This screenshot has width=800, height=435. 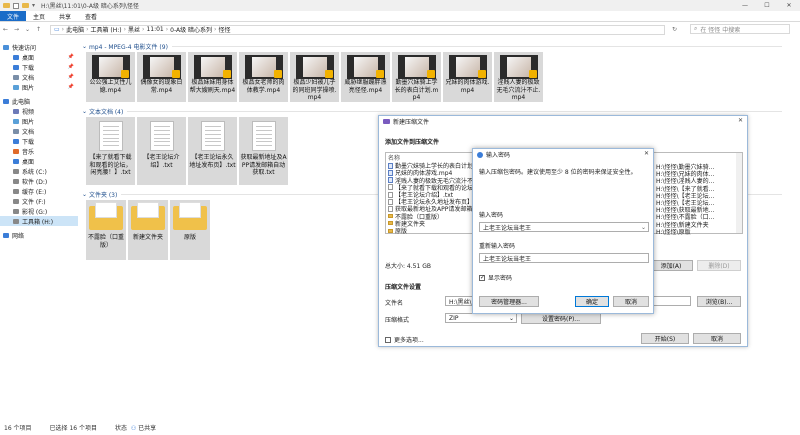 What do you see at coordinates (39, 151) in the screenshot?
I see `sidebar-item: 音乐` at bounding box center [39, 151].